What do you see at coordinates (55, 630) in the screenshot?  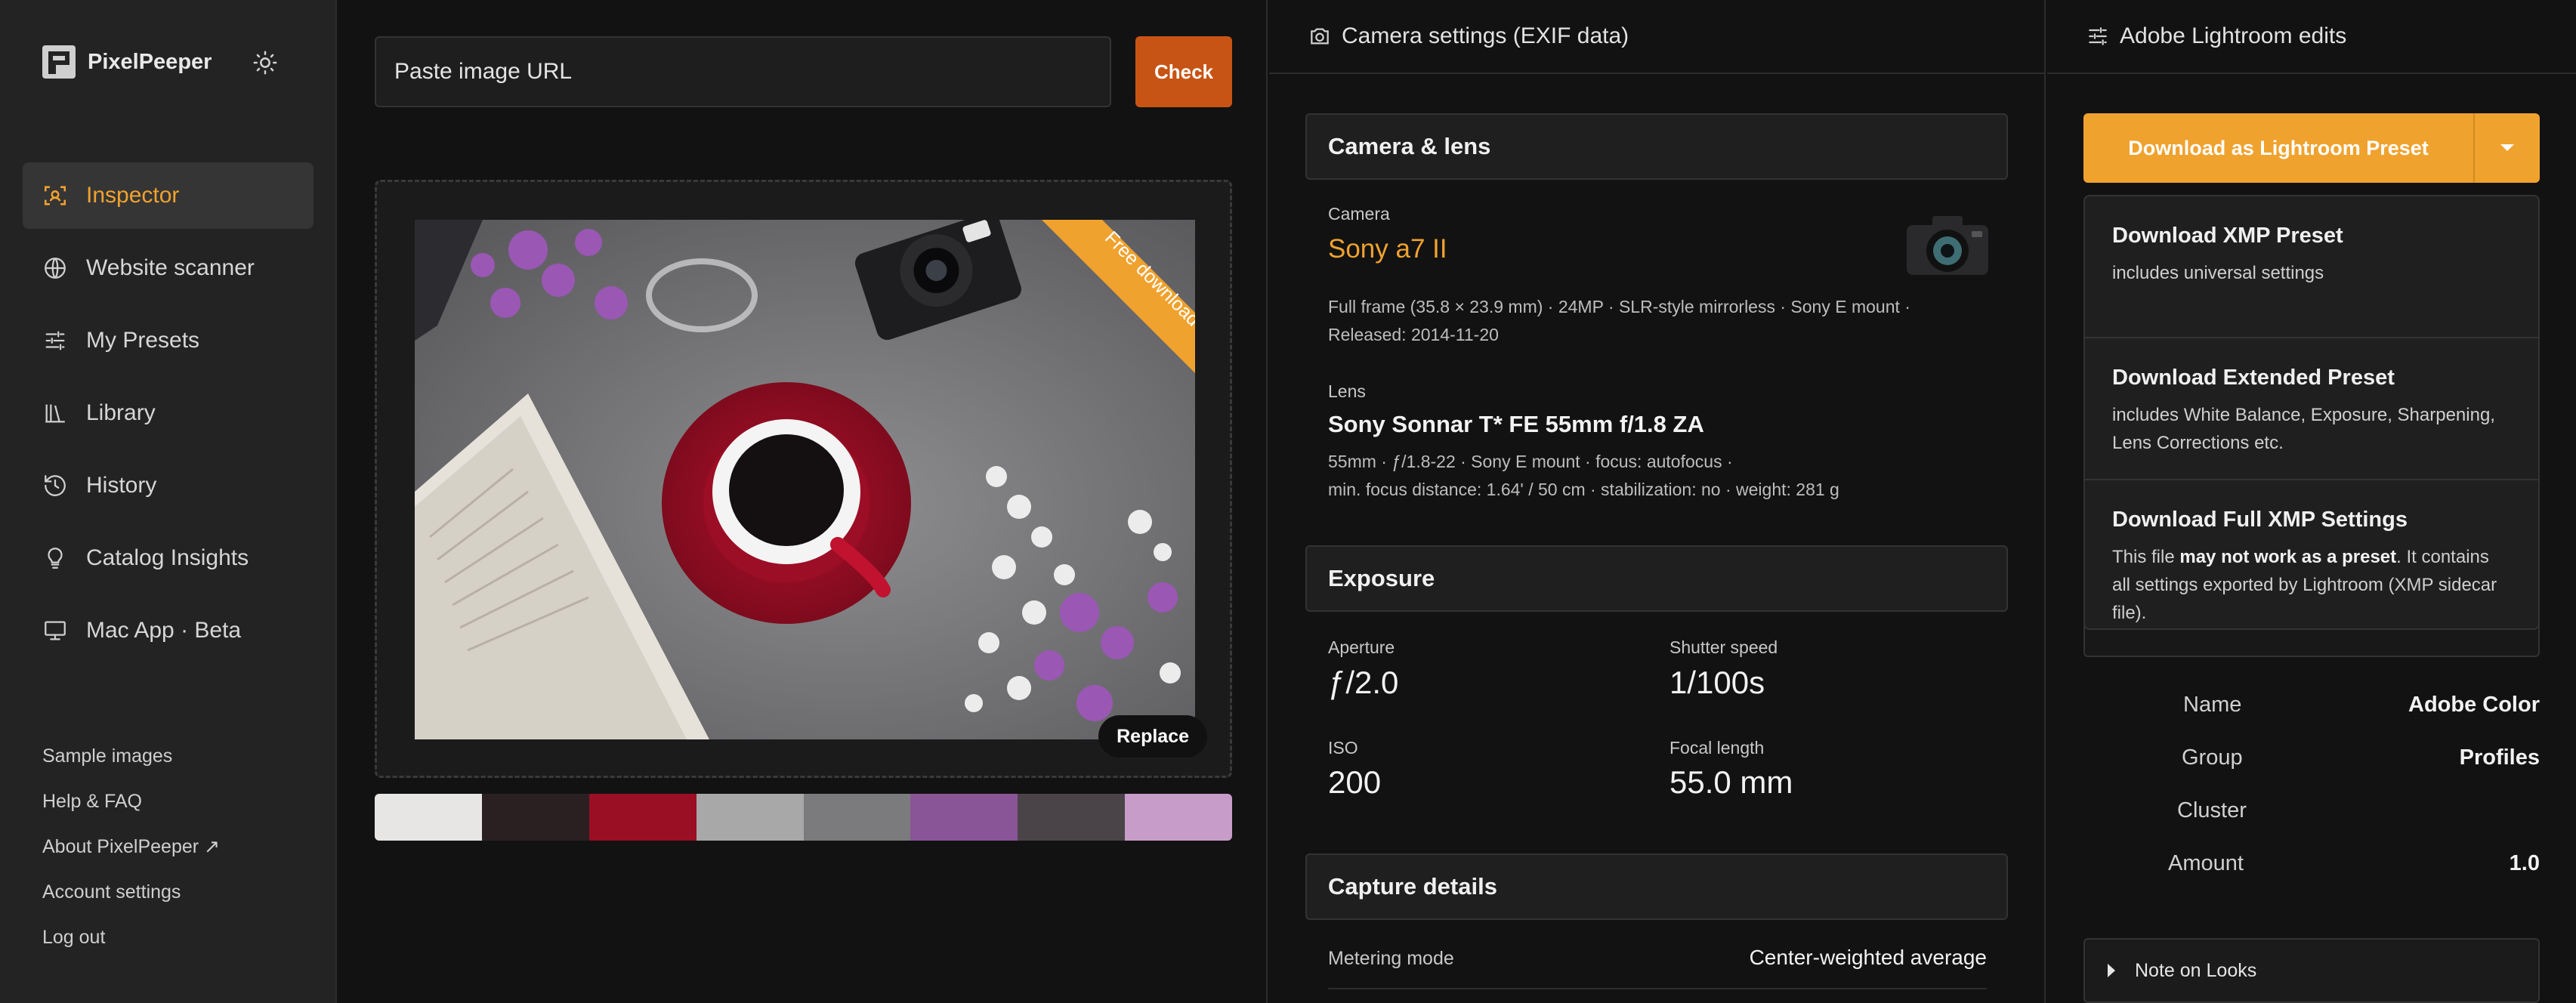 I see `monitor-icon` at bounding box center [55, 630].